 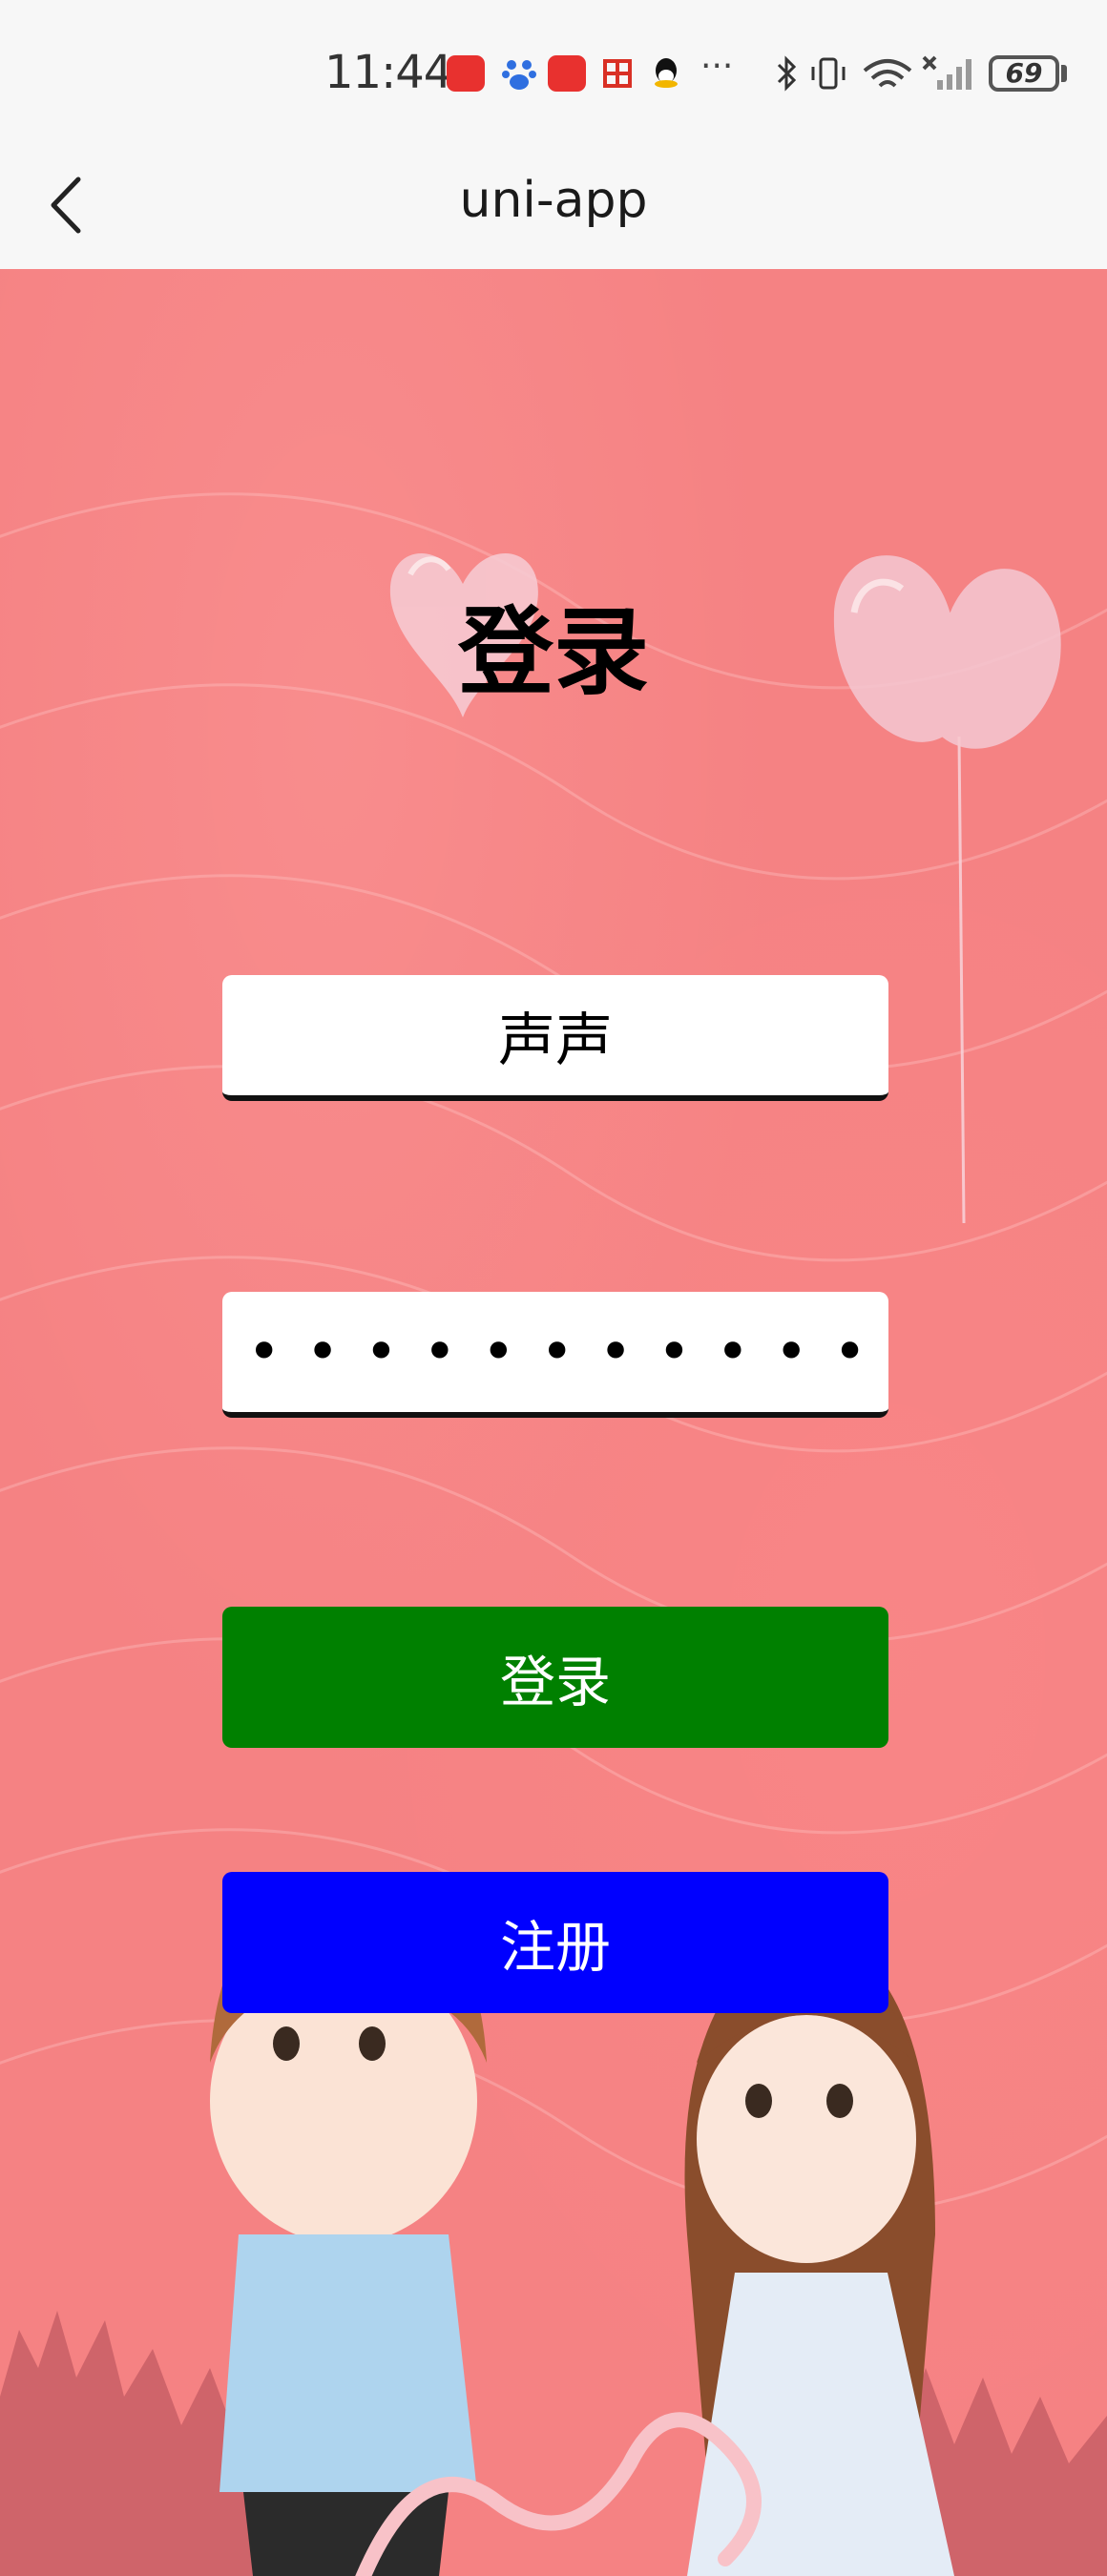 I want to click on signal-icon, so click(x=950, y=73).